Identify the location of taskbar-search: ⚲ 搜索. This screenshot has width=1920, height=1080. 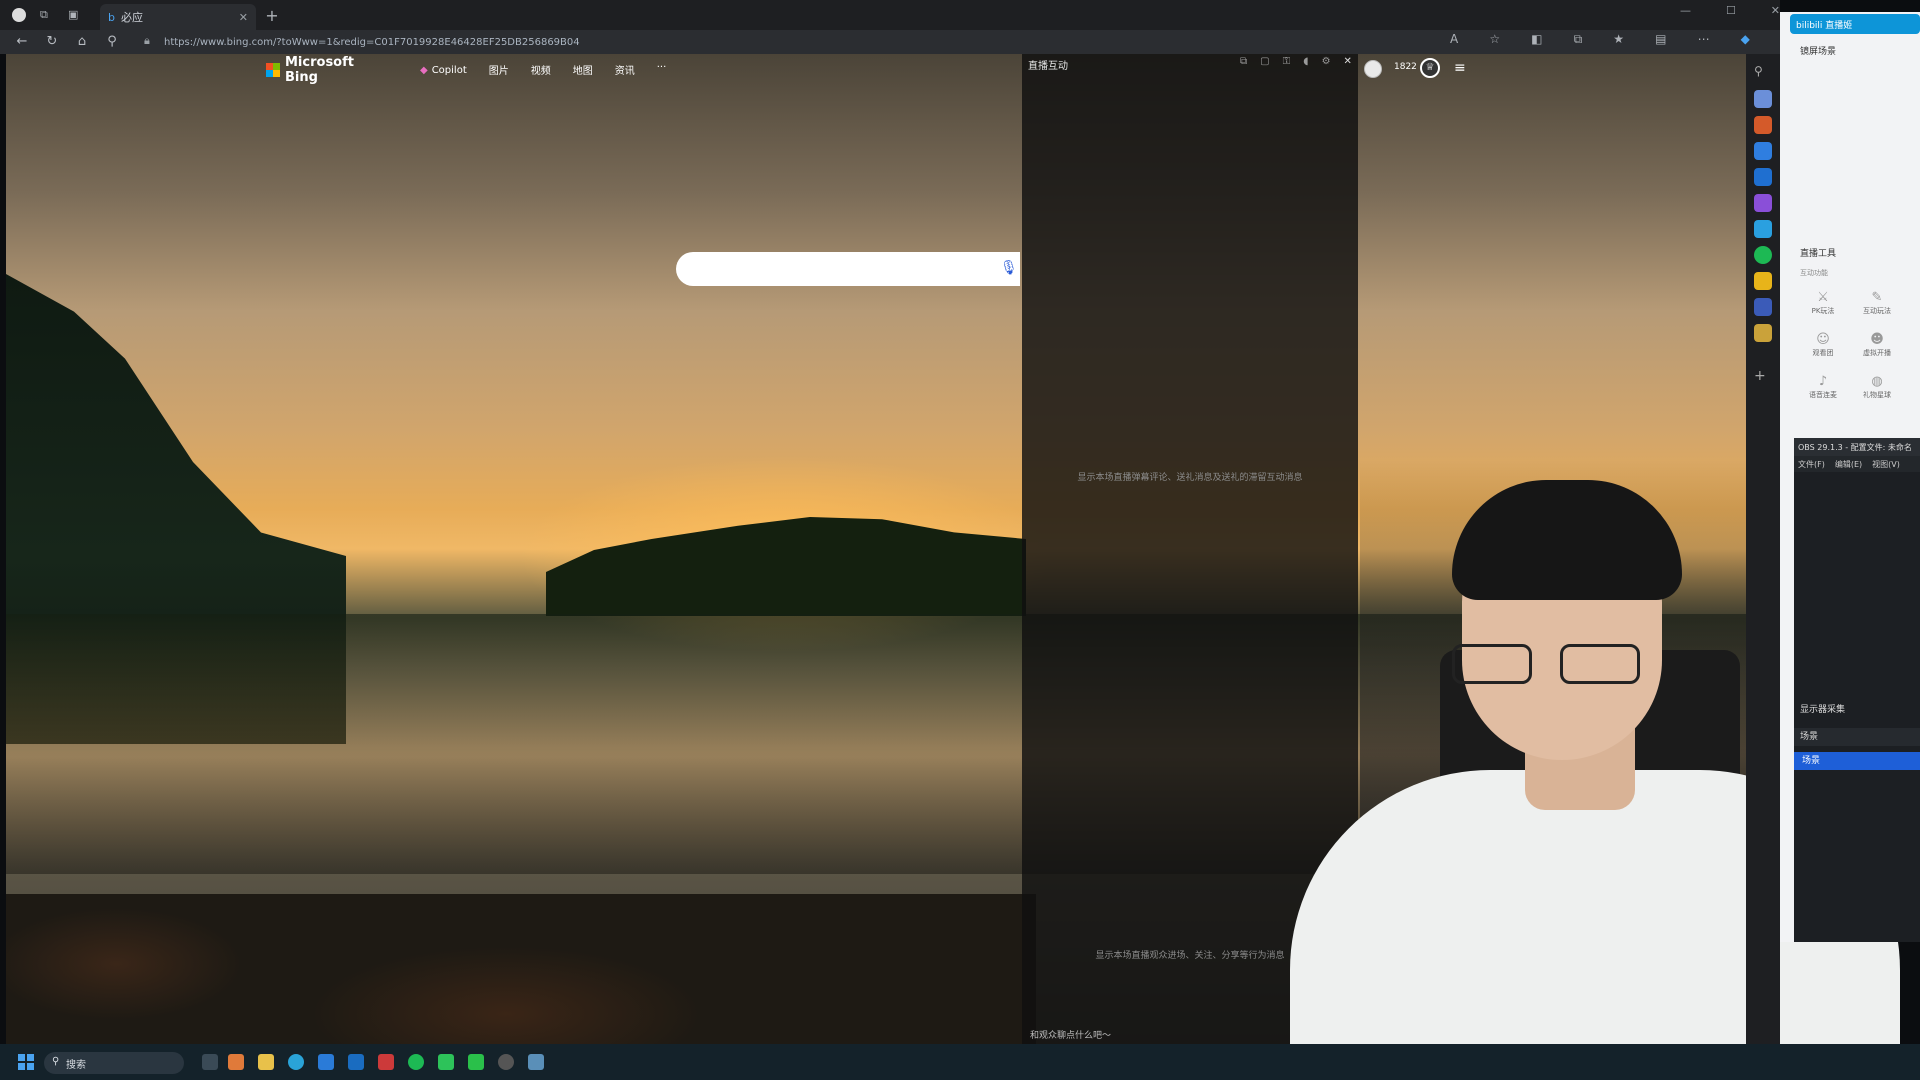
(114, 1063).